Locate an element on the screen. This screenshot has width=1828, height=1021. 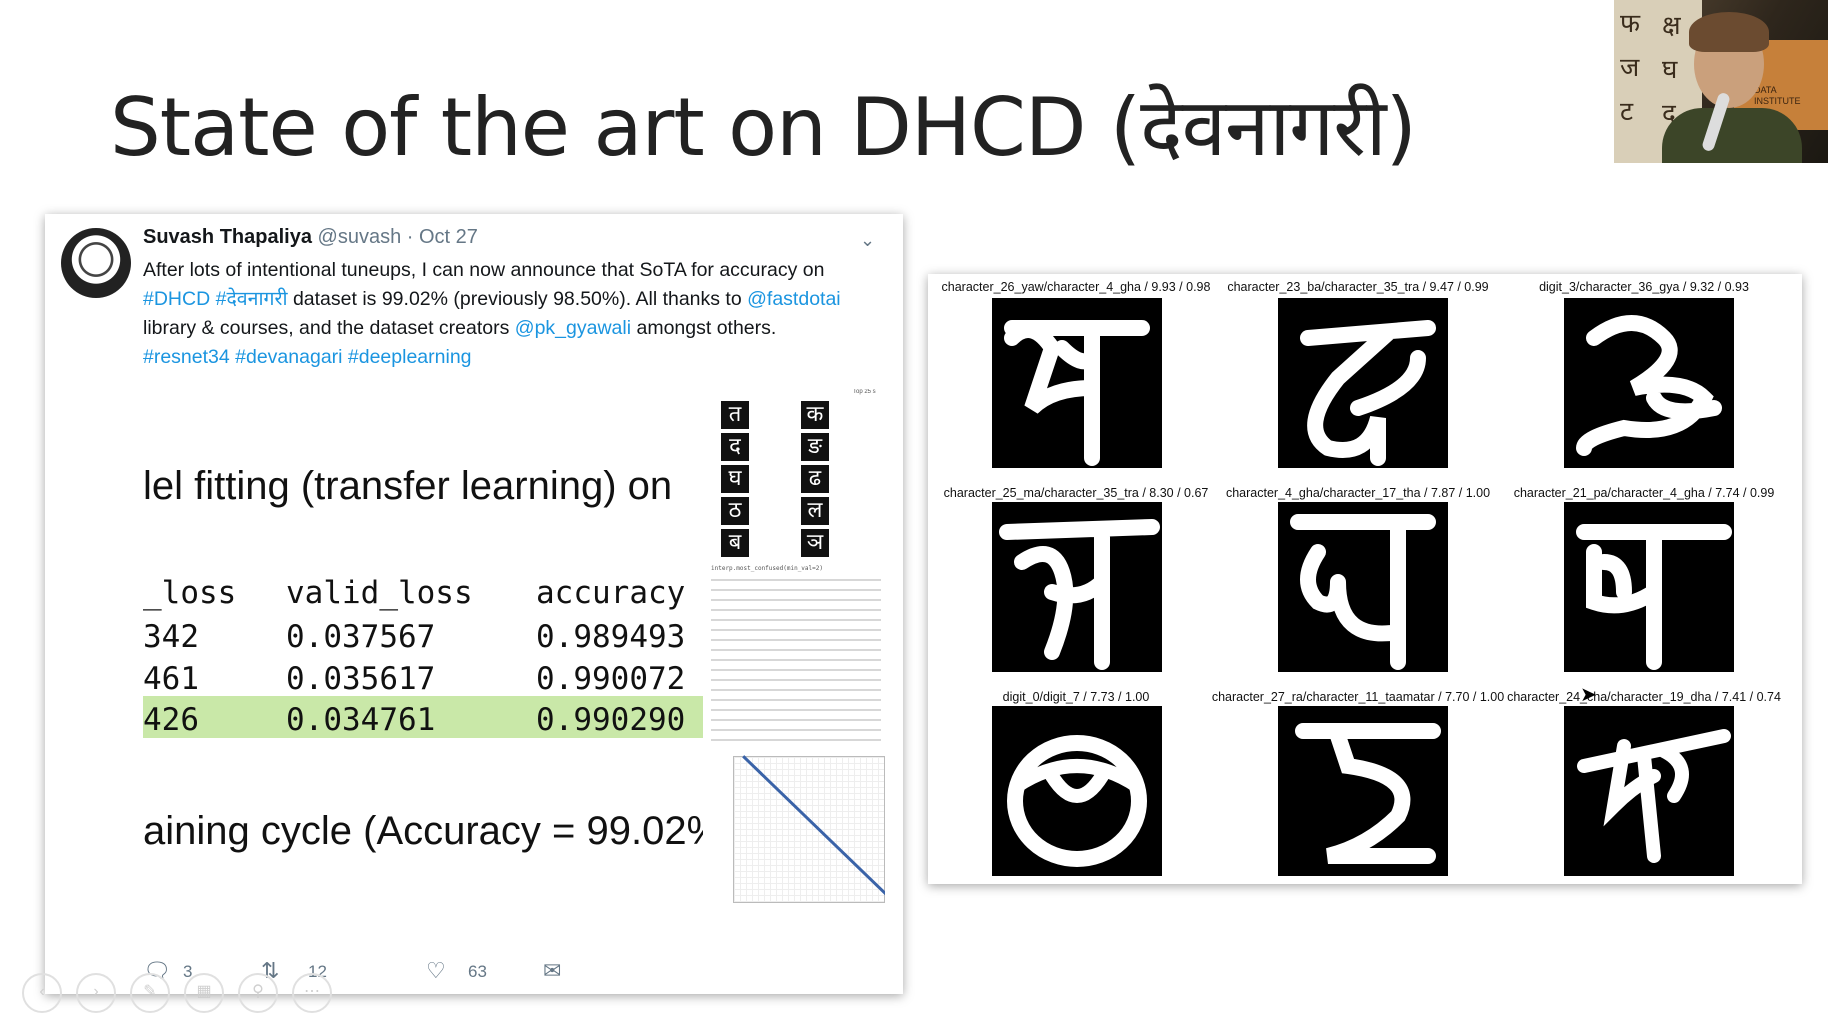
like-icon: ♡ is located at coordinates (436, 971).